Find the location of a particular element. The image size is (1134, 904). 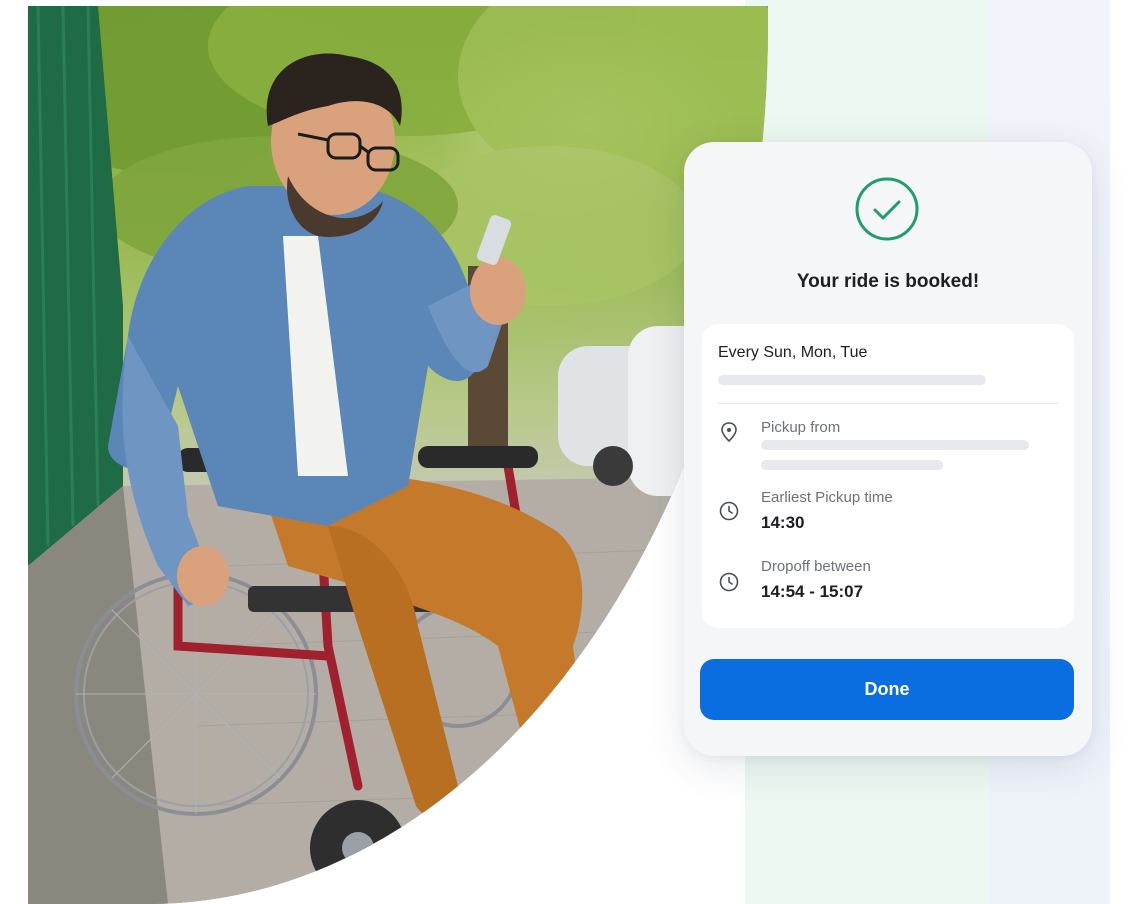

done-button: Done is located at coordinates (887, 689).